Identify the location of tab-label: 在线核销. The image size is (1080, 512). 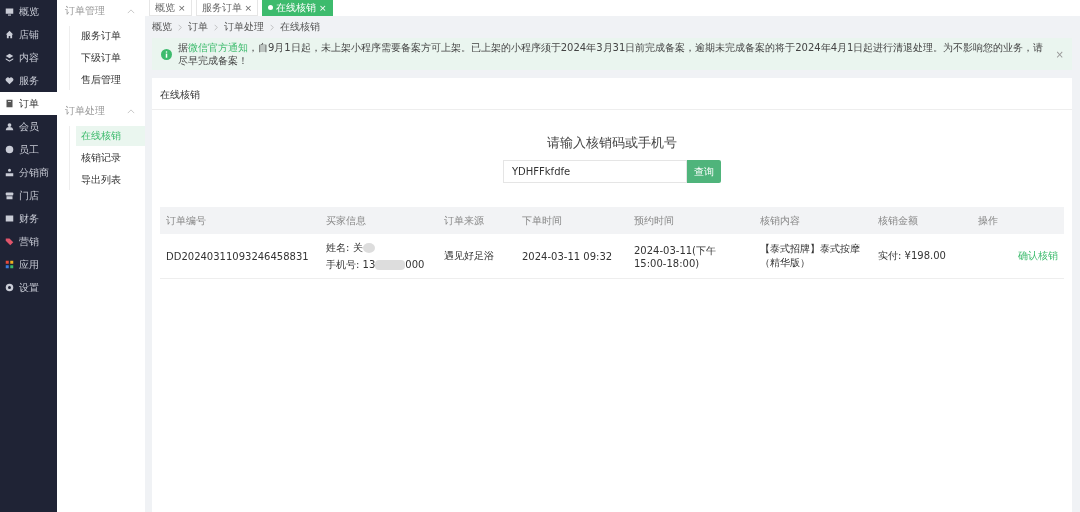
(296, 7).